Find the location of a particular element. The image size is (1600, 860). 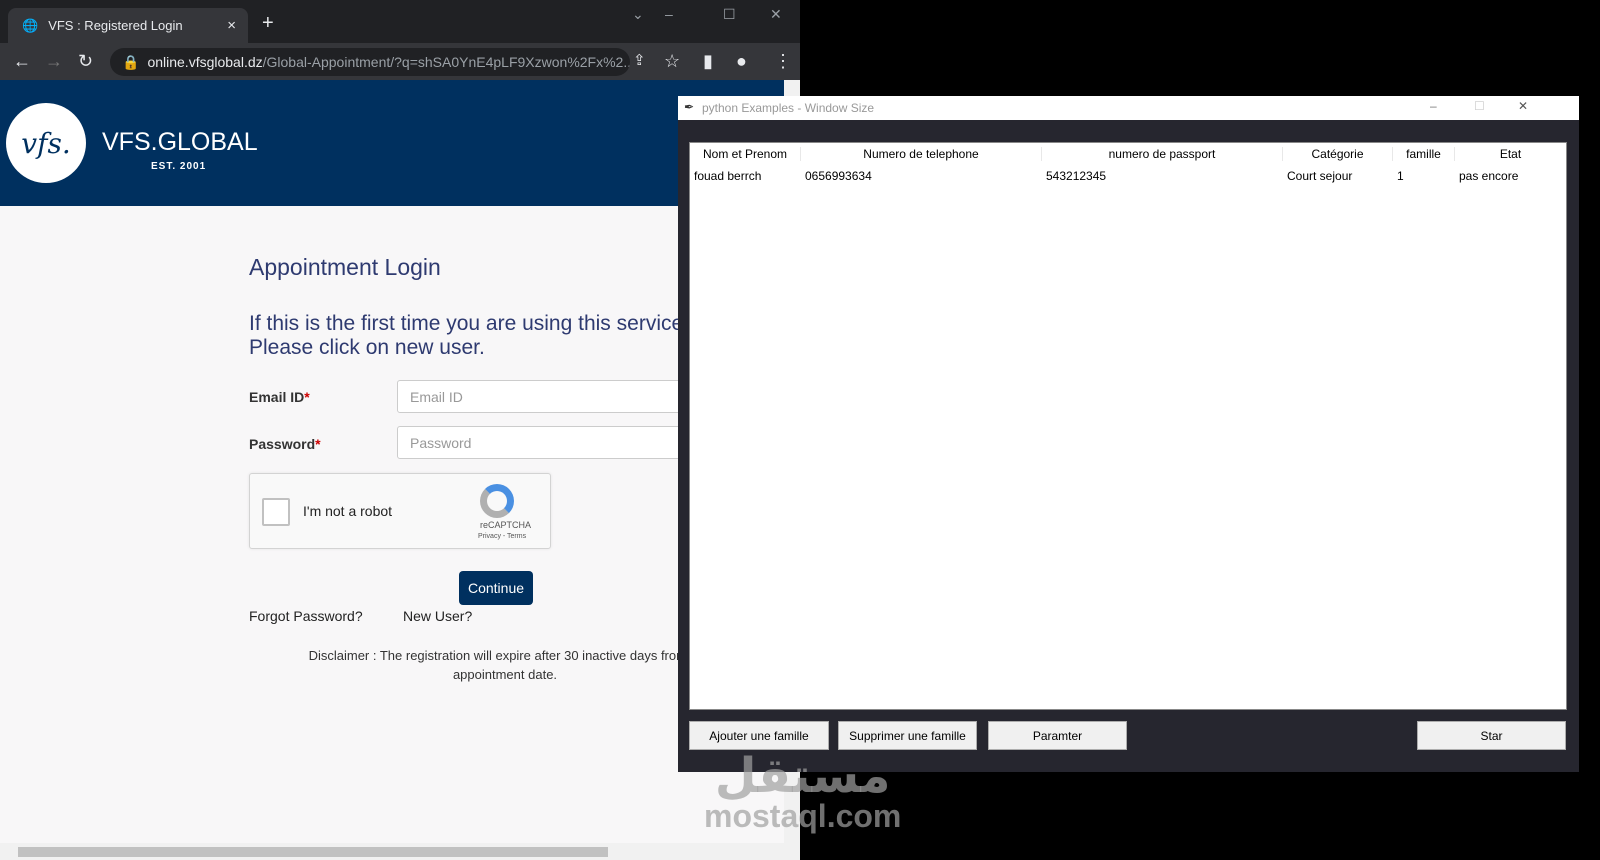

tab-vfs-login: 🌐 VFS : Registered Login × is located at coordinates (128, 25).